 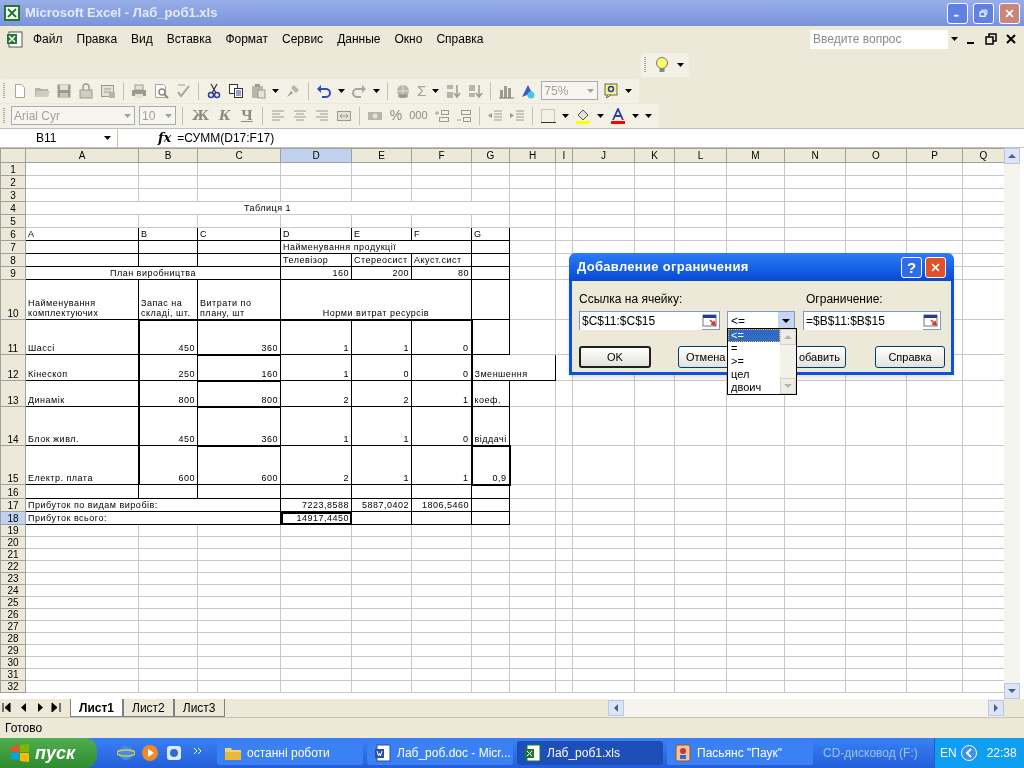 What do you see at coordinates (168, 155) in the screenshot?
I see `column-header: B` at bounding box center [168, 155].